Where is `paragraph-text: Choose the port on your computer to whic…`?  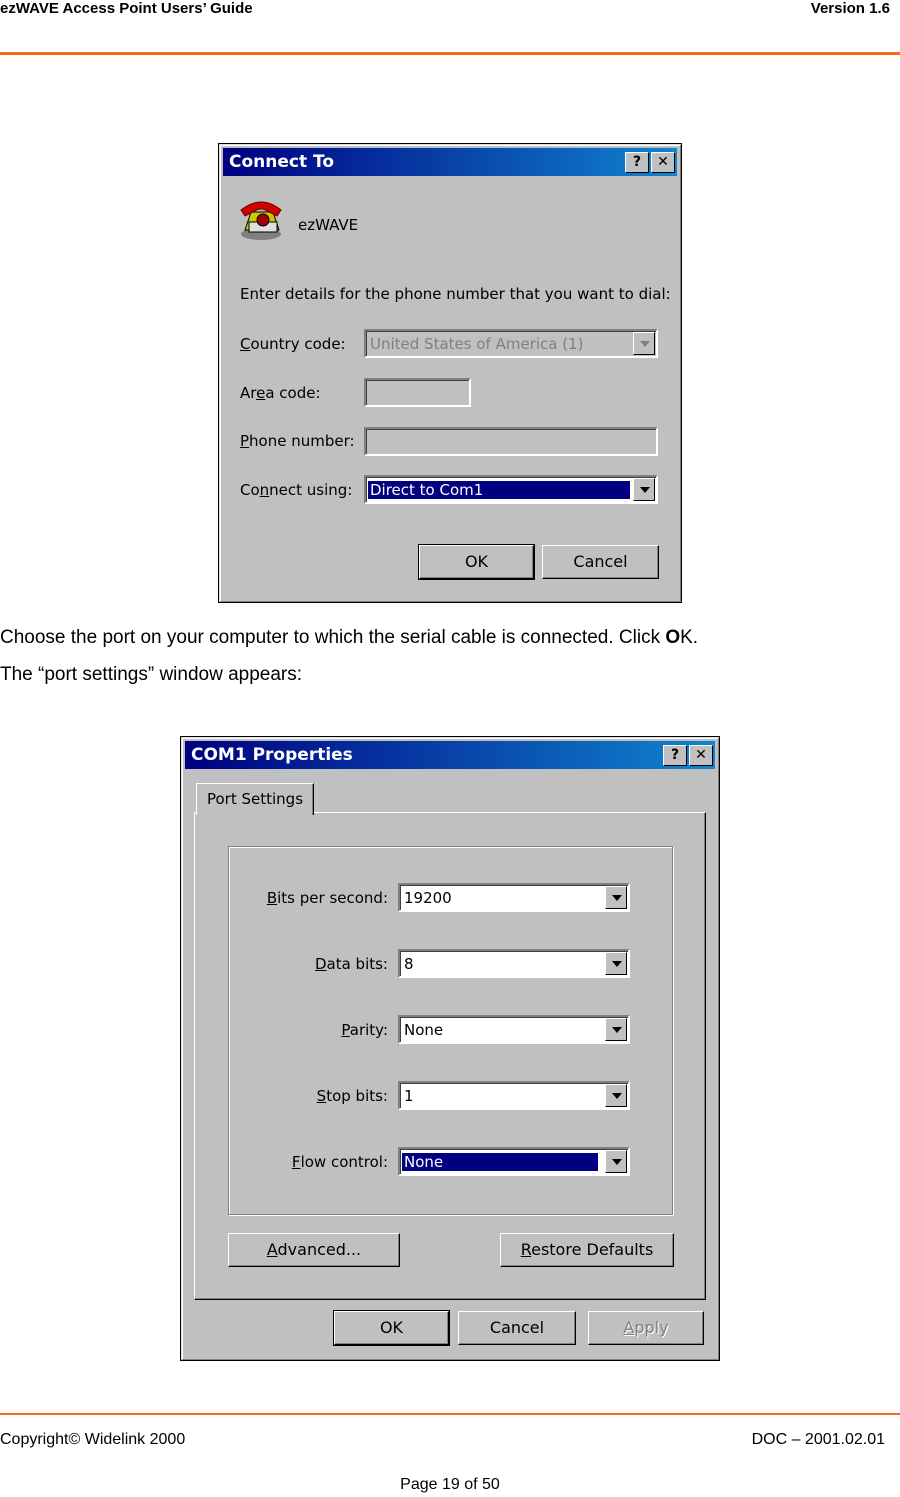 paragraph-text: Choose the port on your computer to whic… is located at coordinates (333, 637).